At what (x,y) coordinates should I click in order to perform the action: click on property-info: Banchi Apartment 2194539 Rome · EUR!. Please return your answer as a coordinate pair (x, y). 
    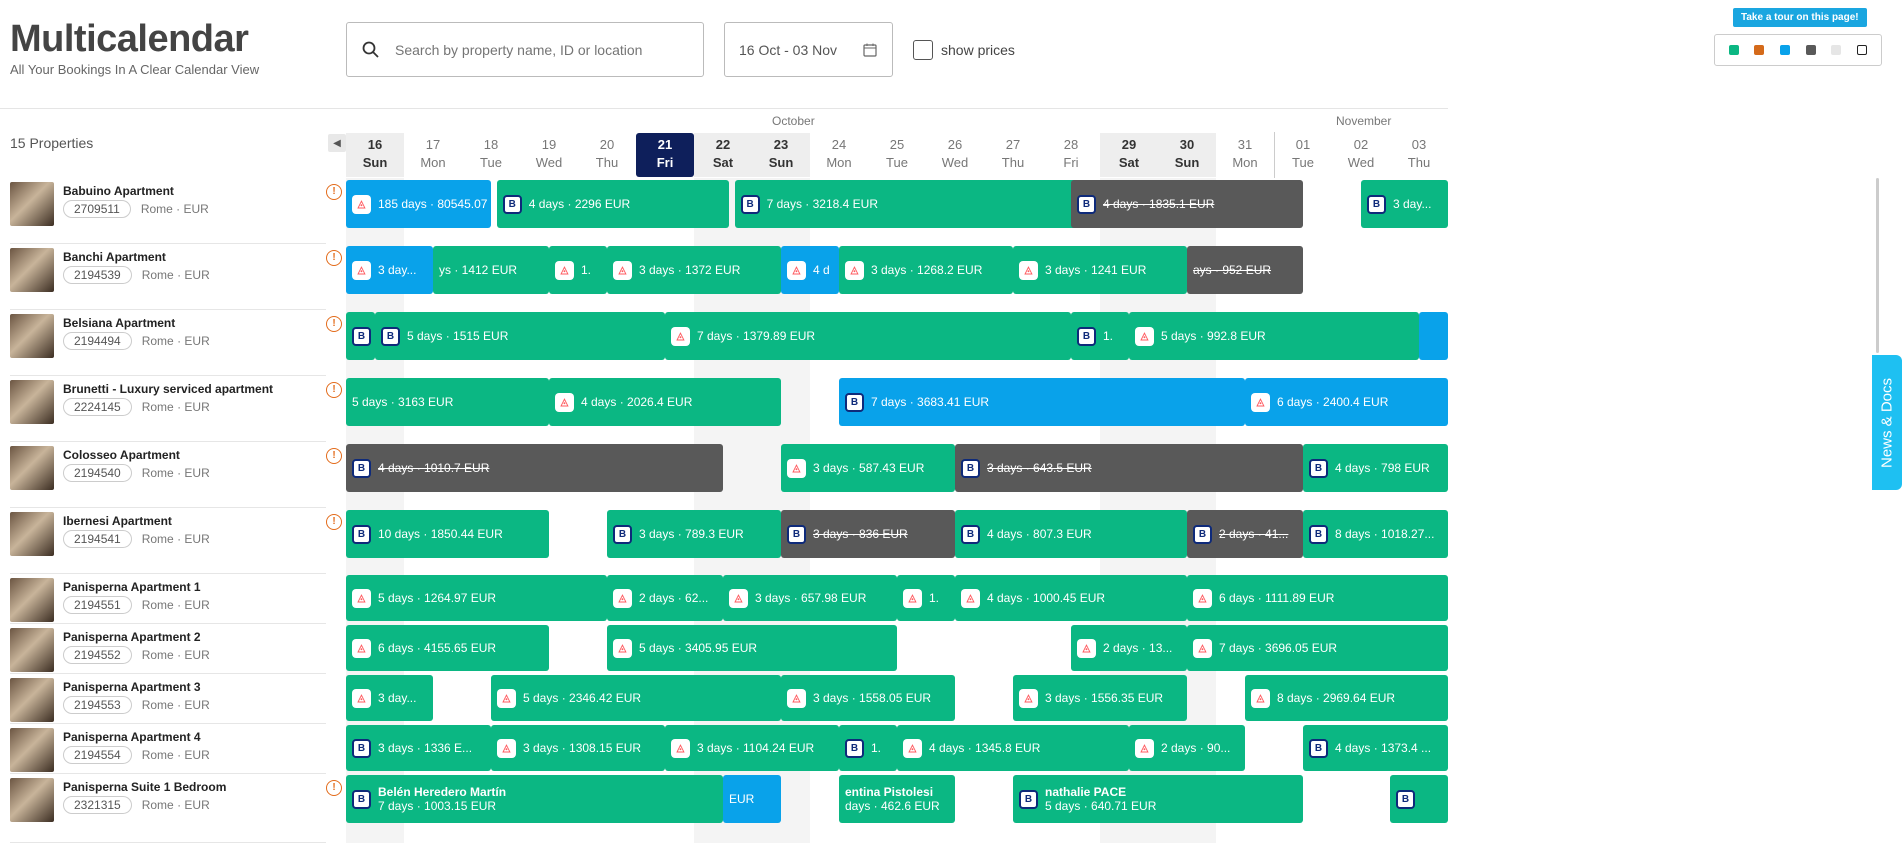
    Looking at the image, I should click on (176, 277).